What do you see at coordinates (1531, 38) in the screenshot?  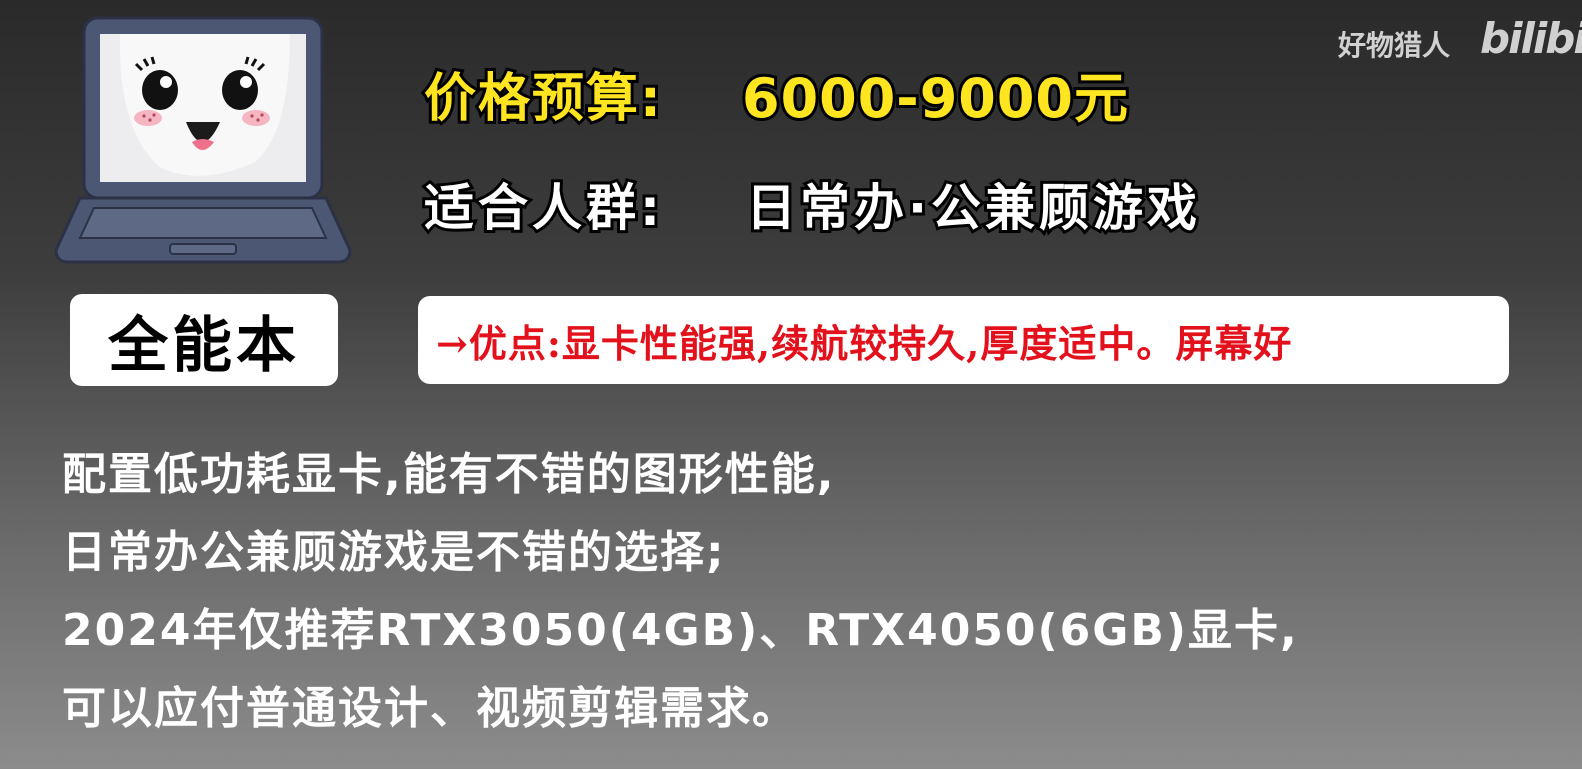 I see `bilibili-logo: bilibi` at bounding box center [1531, 38].